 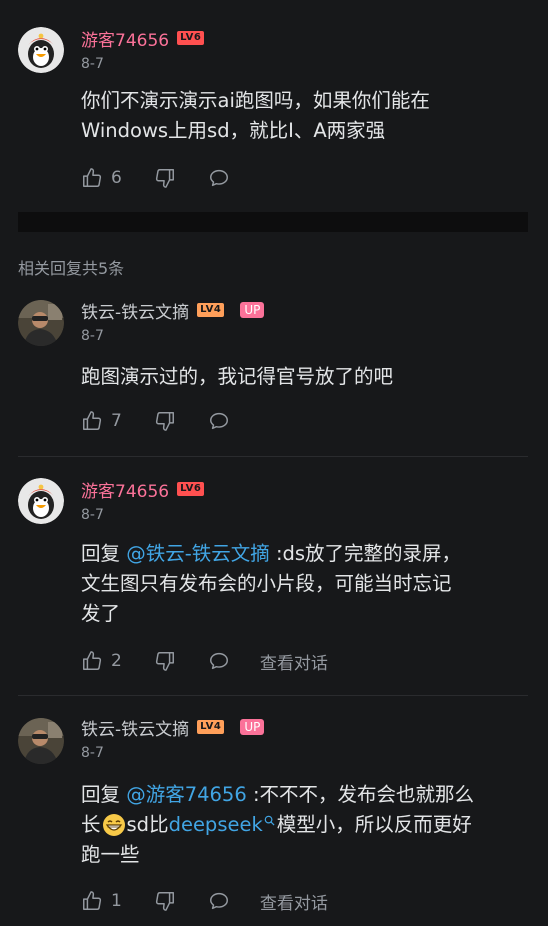 I want to click on comment-actions: 7, so click(x=155, y=421).